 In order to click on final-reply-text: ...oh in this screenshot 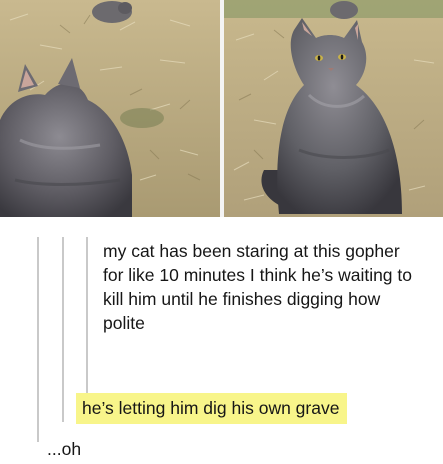, I will do `click(64, 449)`.